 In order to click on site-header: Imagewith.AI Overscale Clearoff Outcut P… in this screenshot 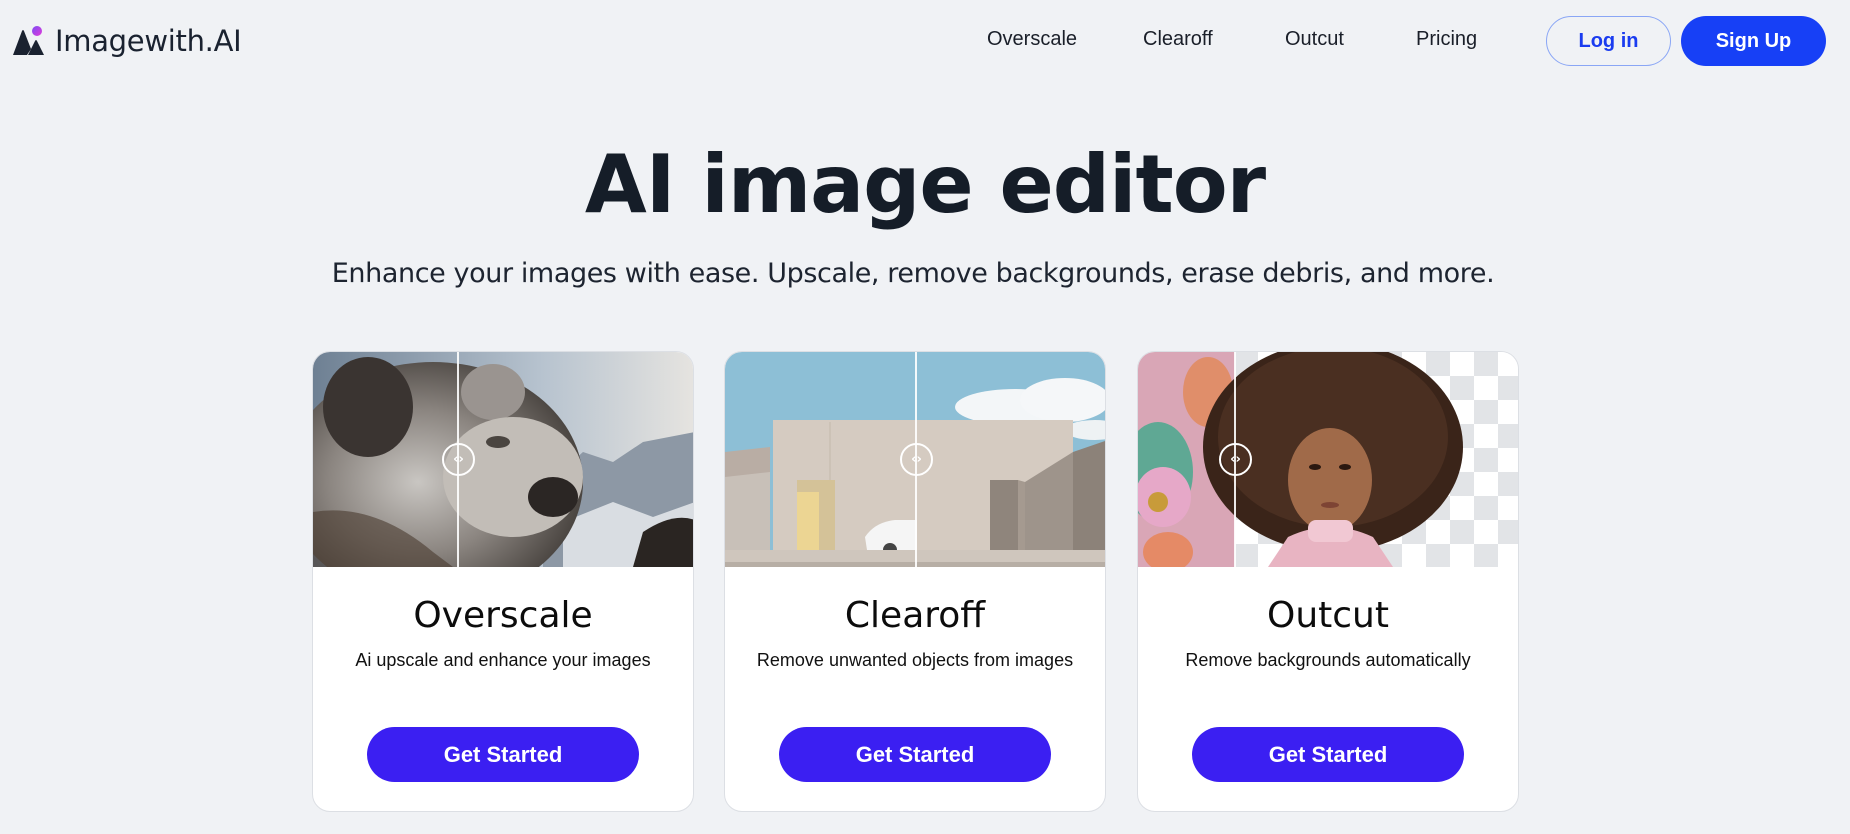, I will do `click(925, 41)`.